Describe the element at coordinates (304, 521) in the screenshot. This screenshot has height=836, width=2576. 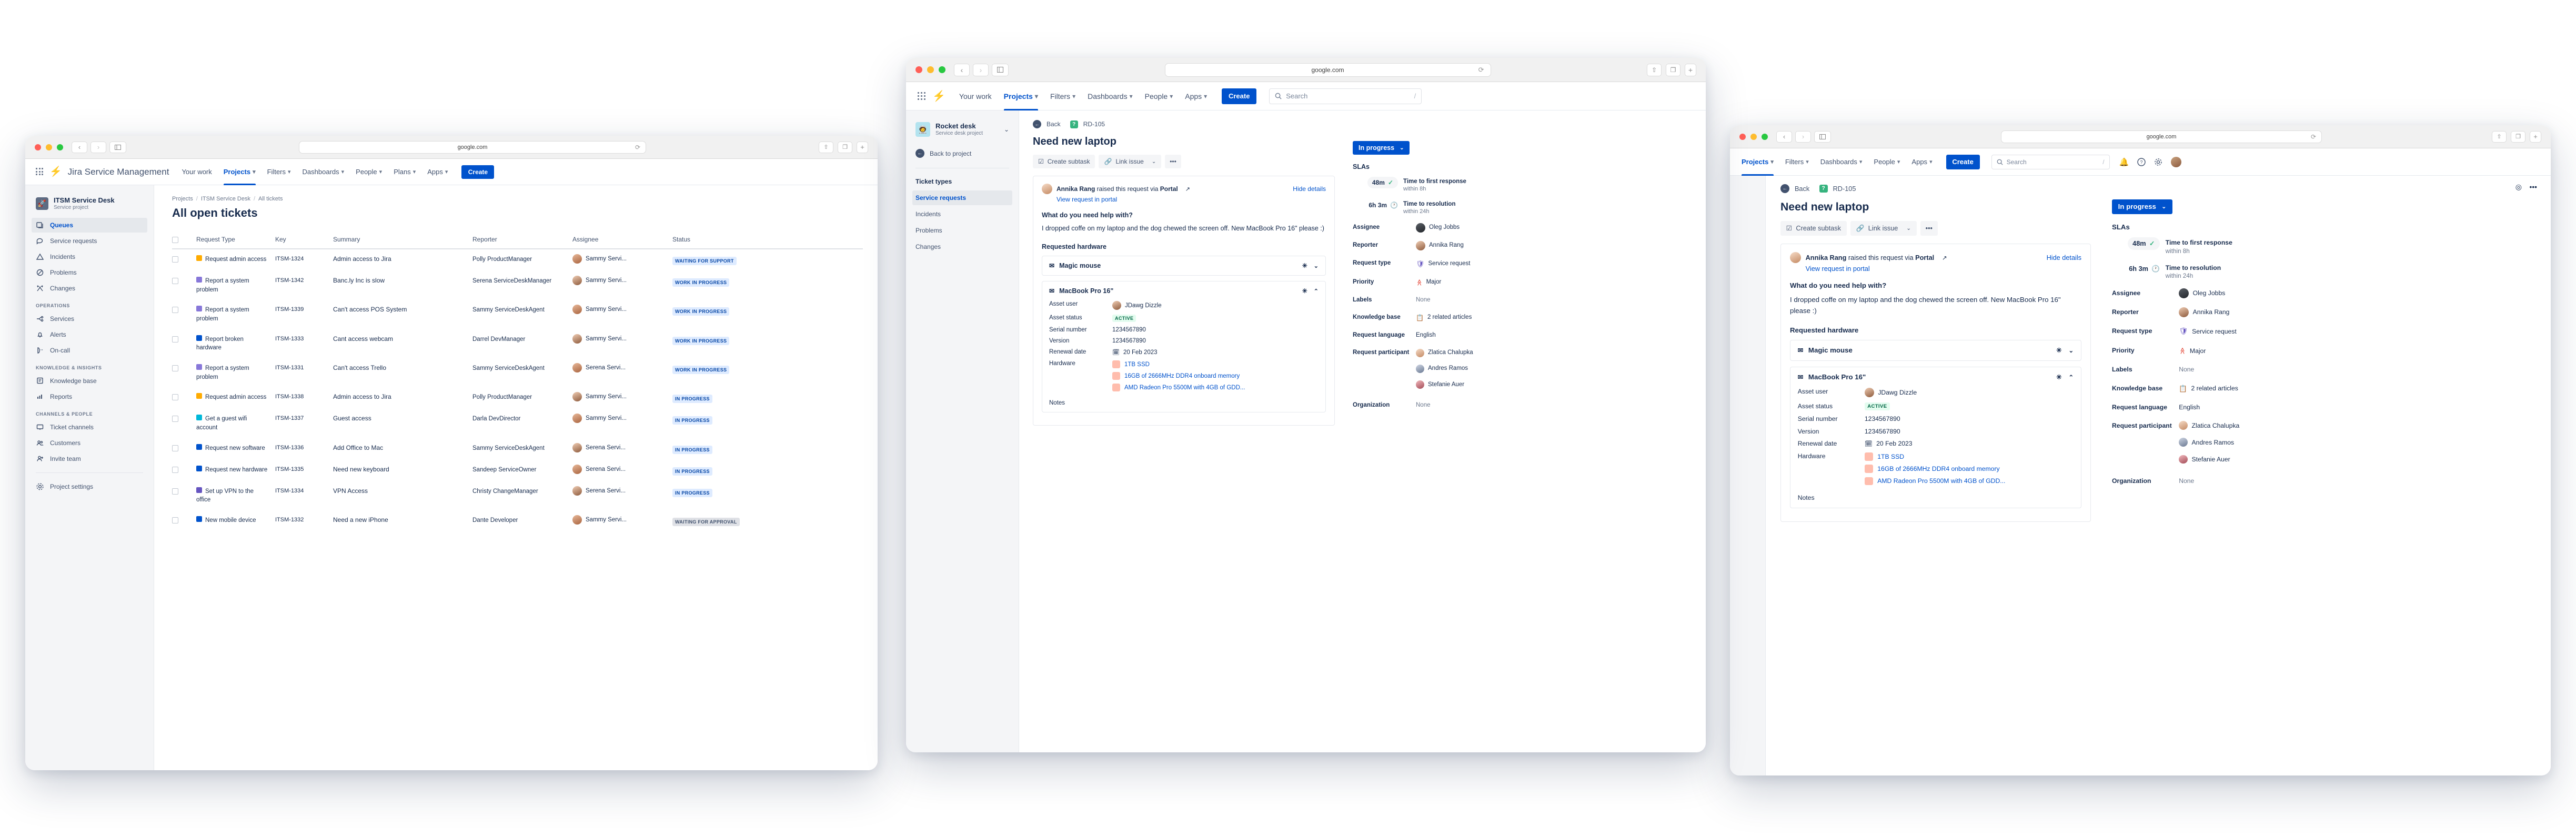
I see `cell-key: ITSM-1332` at that location.